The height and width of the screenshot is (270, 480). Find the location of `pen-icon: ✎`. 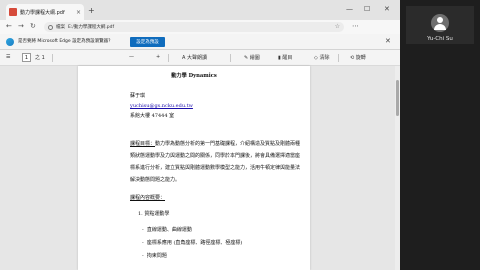

pen-icon: ✎ is located at coordinates (246, 58).